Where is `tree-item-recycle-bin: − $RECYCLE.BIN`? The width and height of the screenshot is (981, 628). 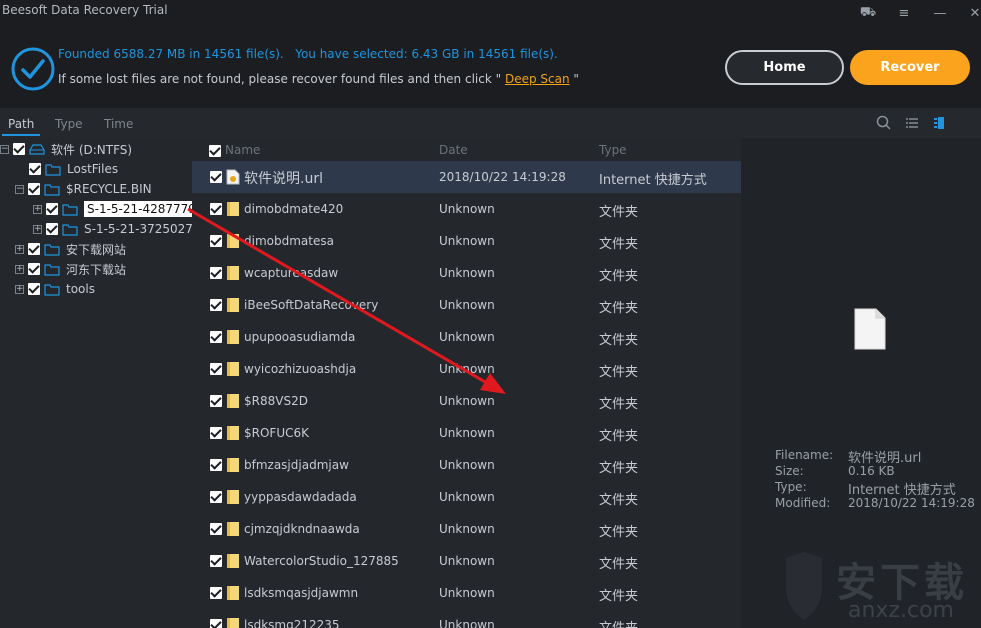 tree-item-recycle-bin: − $RECYCLE.BIN is located at coordinates (83, 189).